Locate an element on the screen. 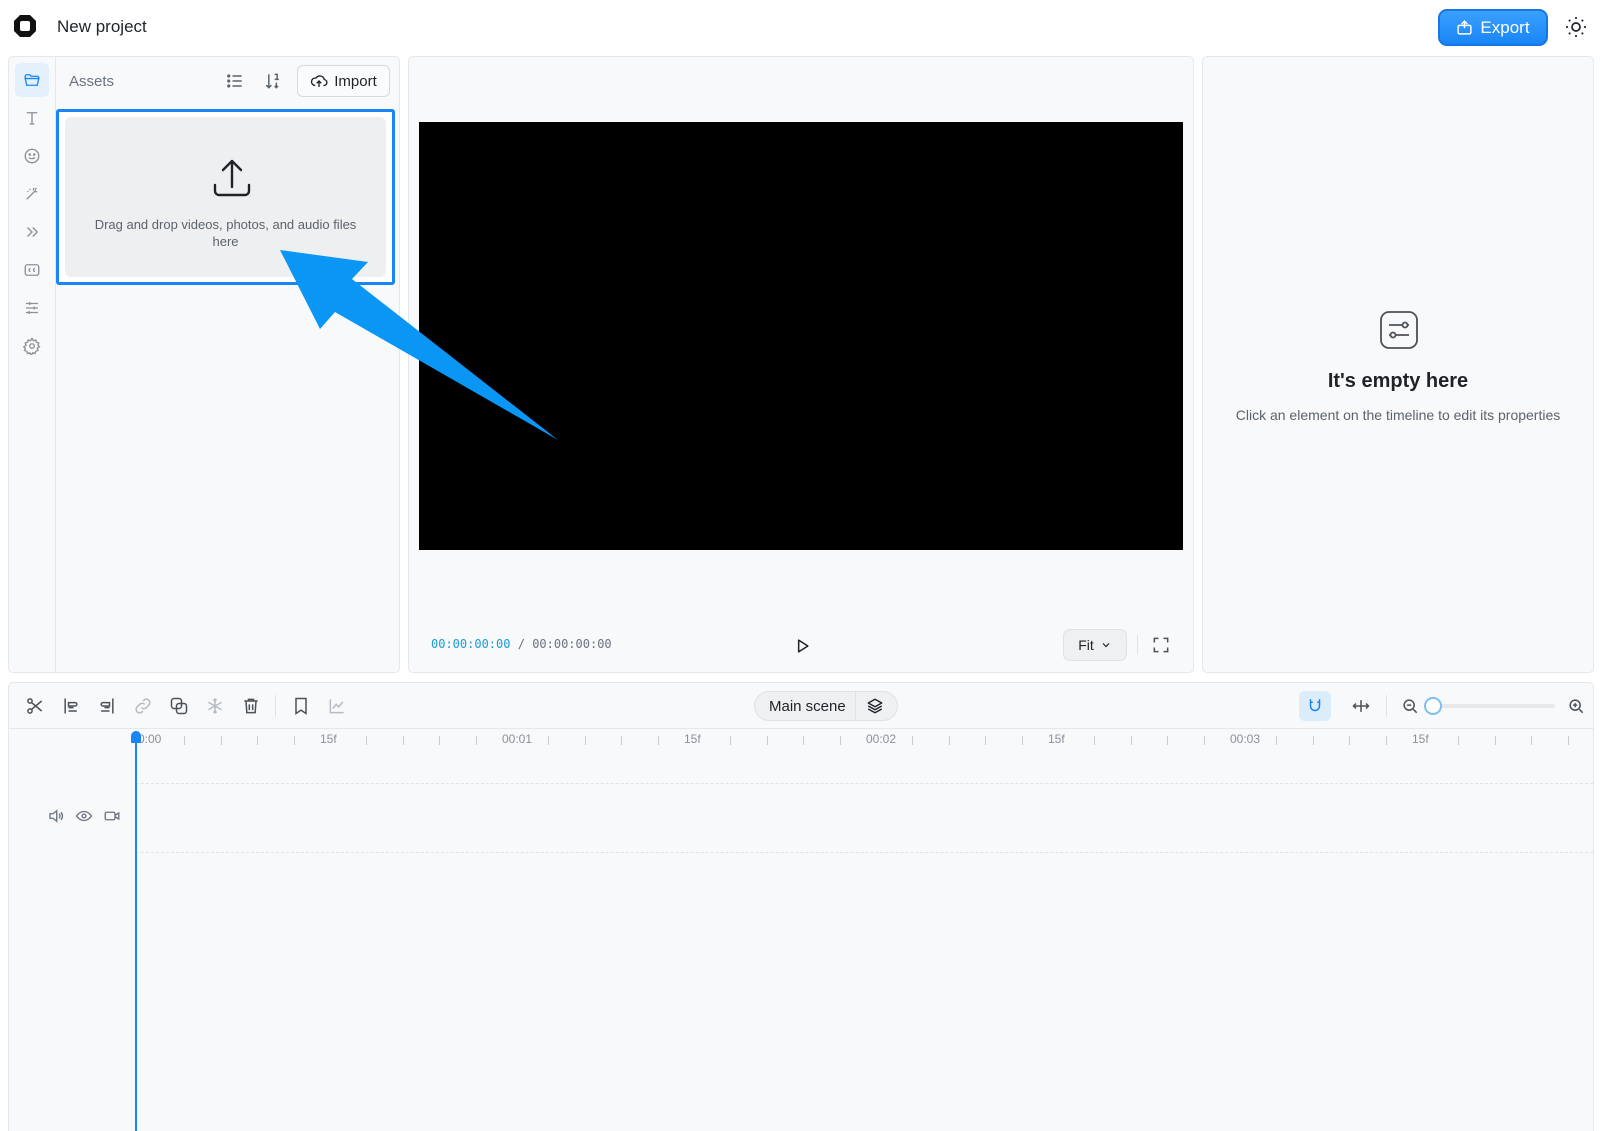 This screenshot has width=1600, height=1131. ruler-label: 00:01 is located at coordinates (517, 739).